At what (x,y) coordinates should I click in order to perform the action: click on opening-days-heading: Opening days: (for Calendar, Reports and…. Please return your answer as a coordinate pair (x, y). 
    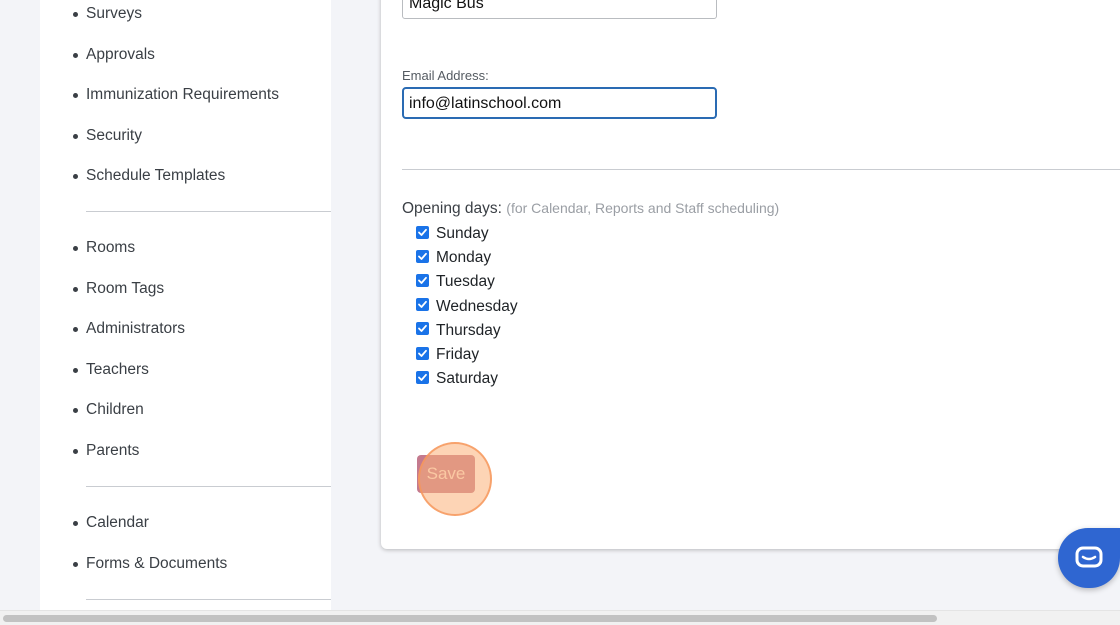
    Looking at the image, I should click on (590, 209).